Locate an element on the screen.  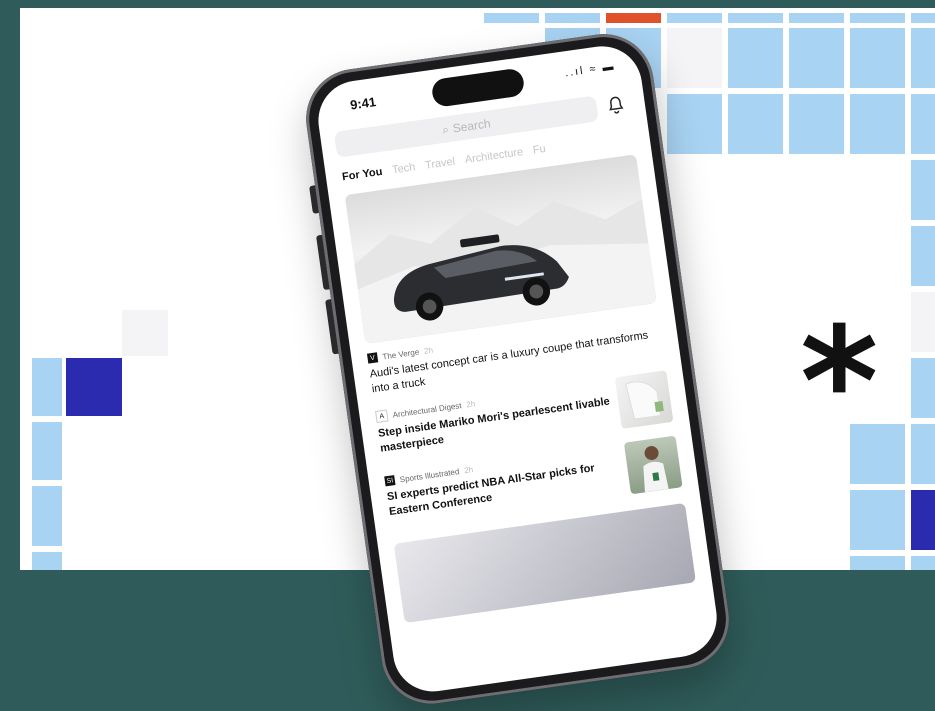
architecture-thumbnail-illustration is located at coordinates (644, 400).